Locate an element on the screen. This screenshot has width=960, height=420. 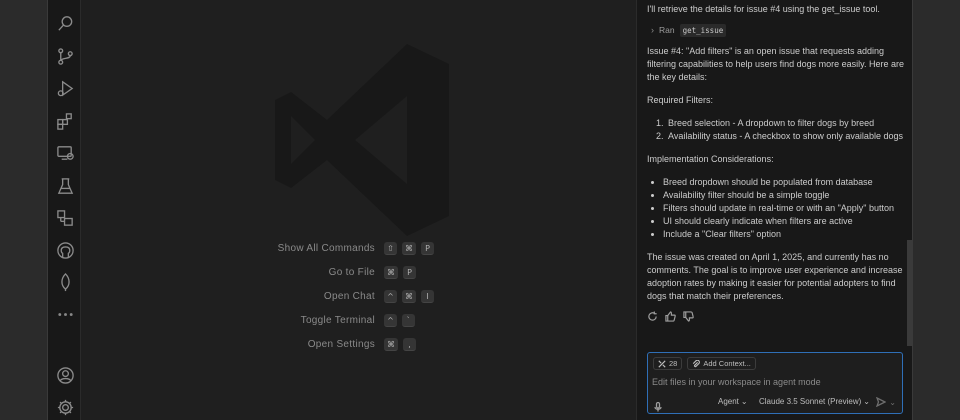
key: , is located at coordinates (409, 344).